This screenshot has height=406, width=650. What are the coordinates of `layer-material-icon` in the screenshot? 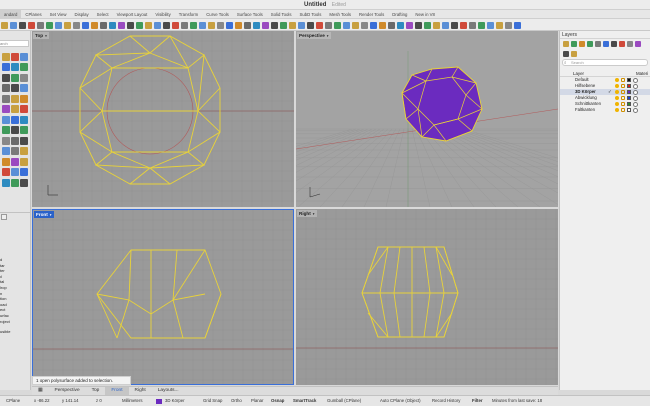 It's located at (635, 92).